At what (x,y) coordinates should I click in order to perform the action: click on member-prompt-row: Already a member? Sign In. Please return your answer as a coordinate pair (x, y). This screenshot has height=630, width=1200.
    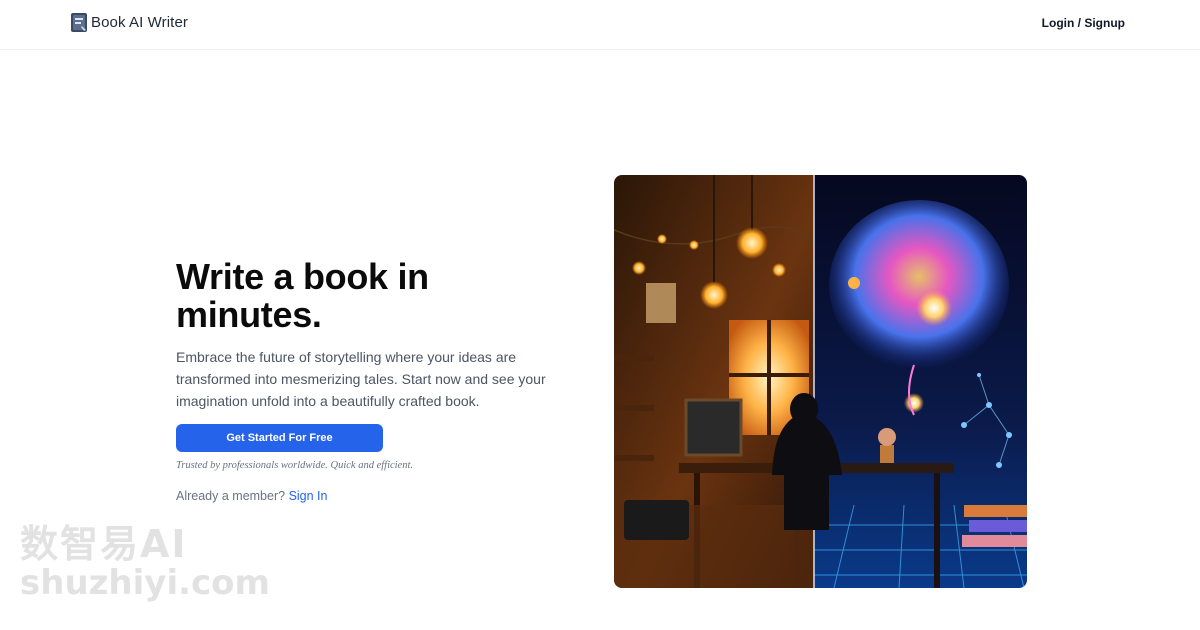
    Looking at the image, I should click on (251, 496).